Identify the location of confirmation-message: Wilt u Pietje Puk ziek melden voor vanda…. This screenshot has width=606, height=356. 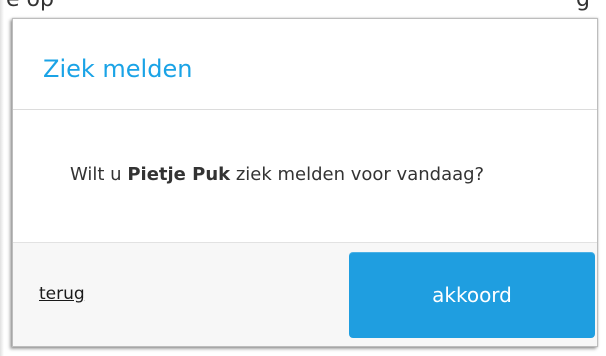
(277, 175).